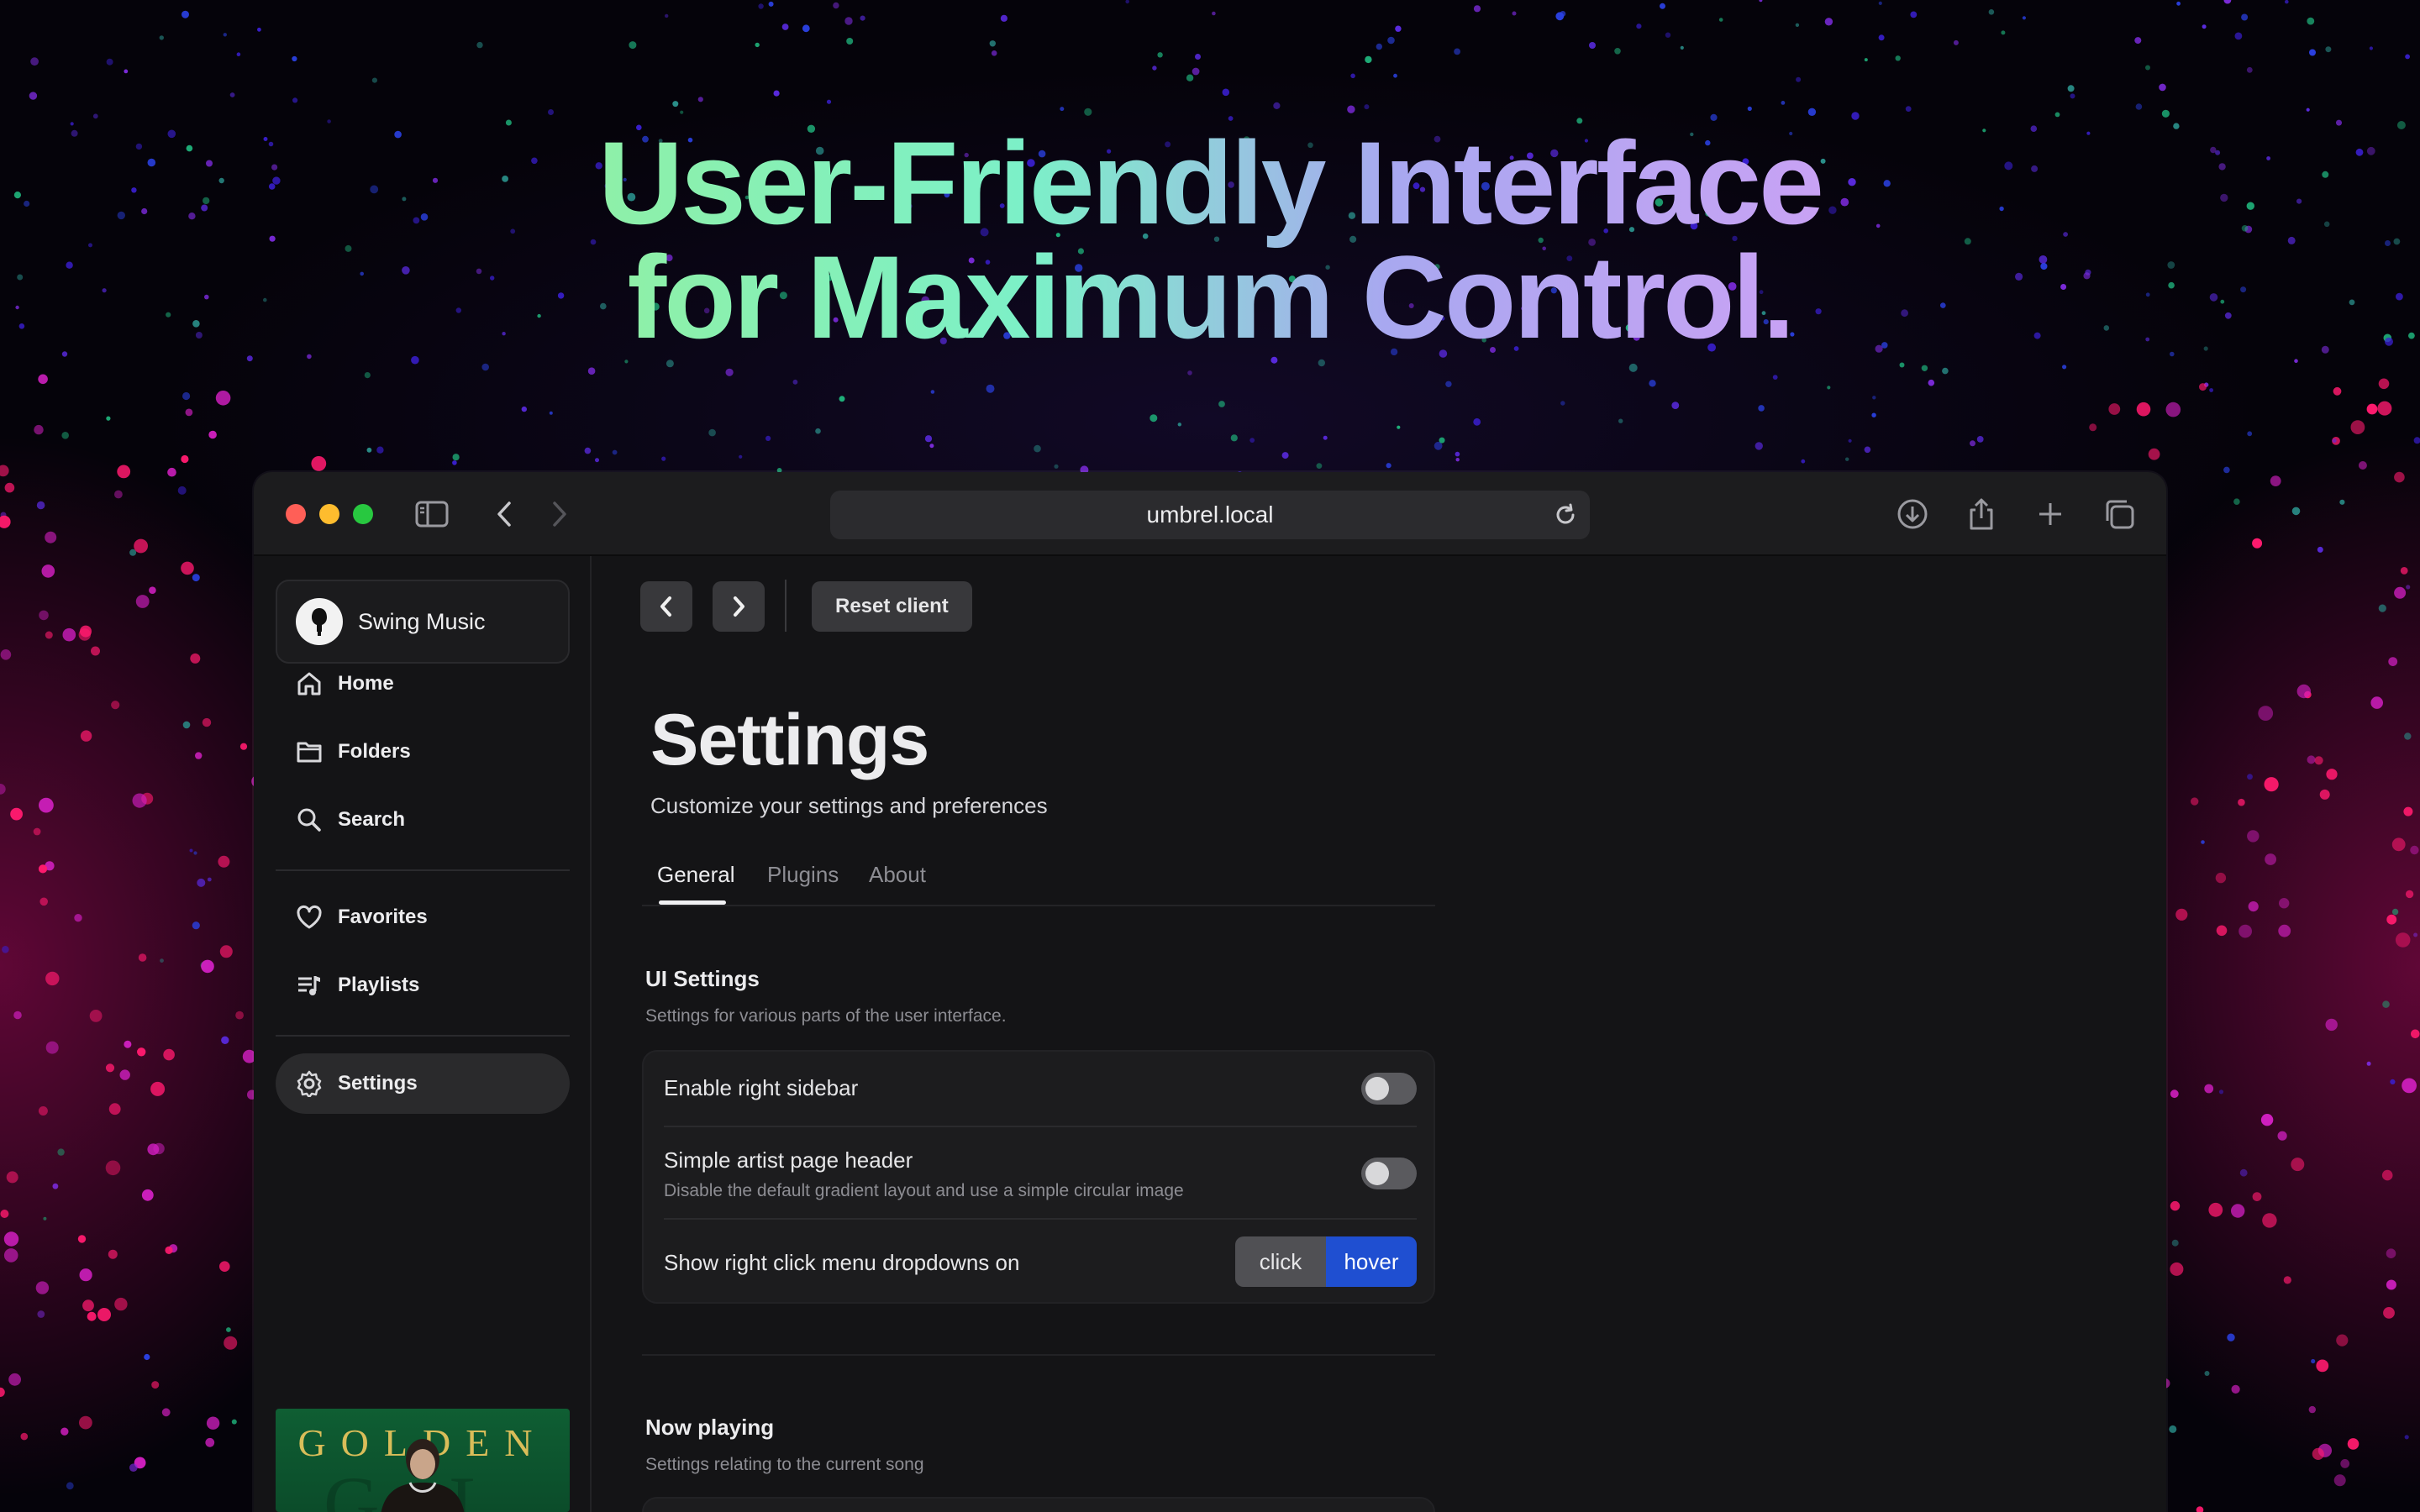 Image resolution: width=2420 pixels, height=1512 pixels. I want to click on right-sidebar-toggle, so click(1389, 1089).